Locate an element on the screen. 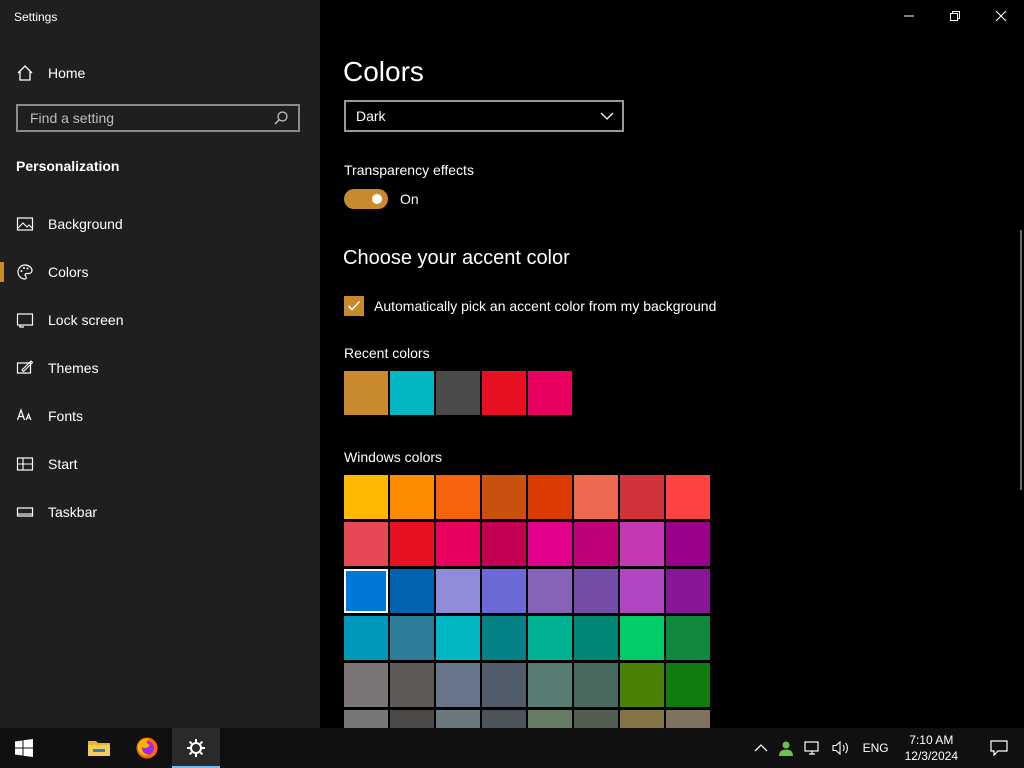 Image resolution: width=1024 pixels, height=768 pixels. start-icon is located at coordinates (25, 464).